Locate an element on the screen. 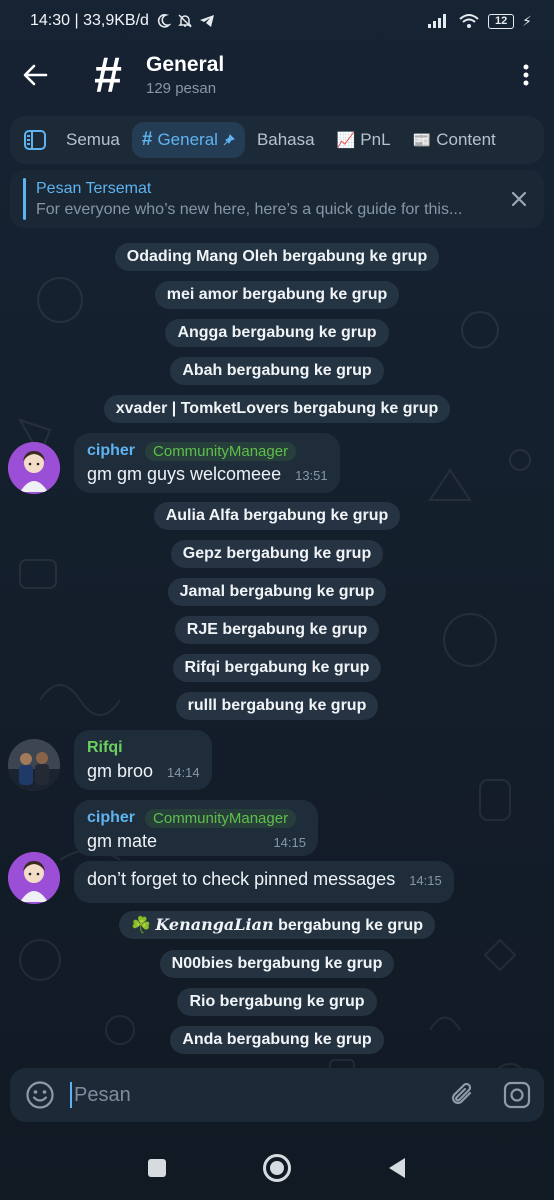 This screenshot has width=554, height=1200. service-message: Abah bergabung ke grup is located at coordinates (277, 371).